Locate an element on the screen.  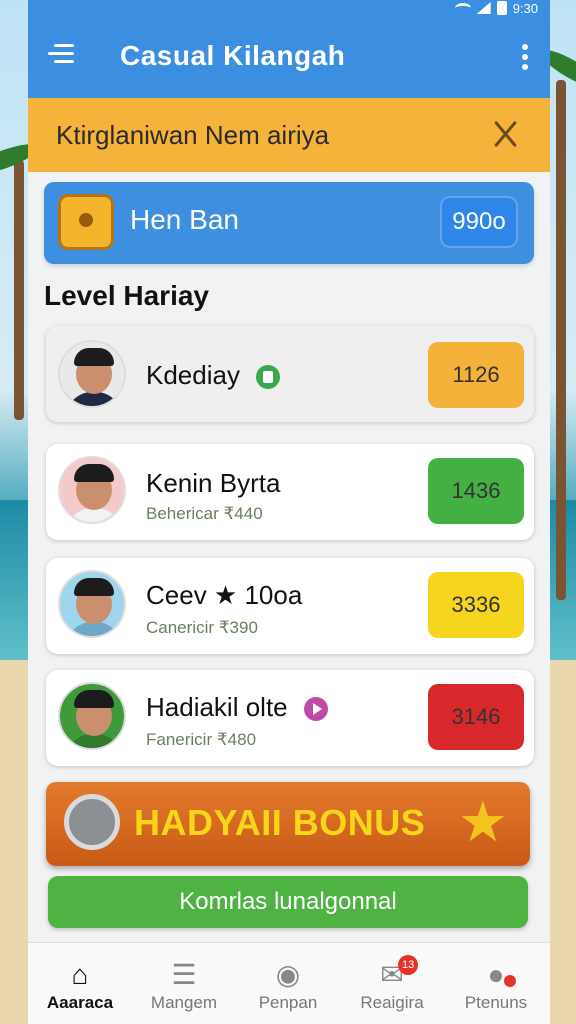
treasure-chest-icon is located at coordinates (86, 222).